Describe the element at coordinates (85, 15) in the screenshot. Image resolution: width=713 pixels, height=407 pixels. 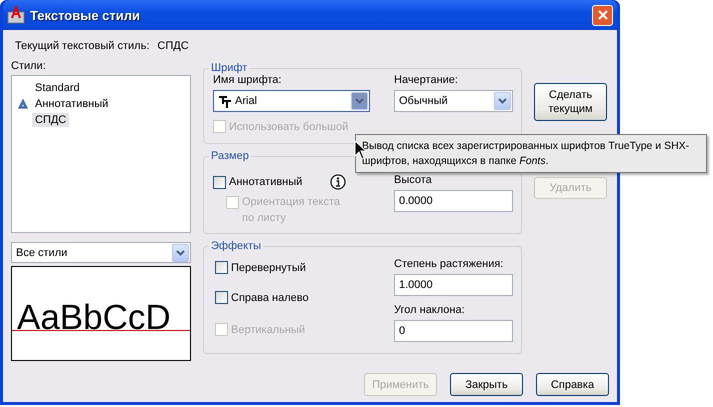
I see `window-title: Текстовые стили` at that location.